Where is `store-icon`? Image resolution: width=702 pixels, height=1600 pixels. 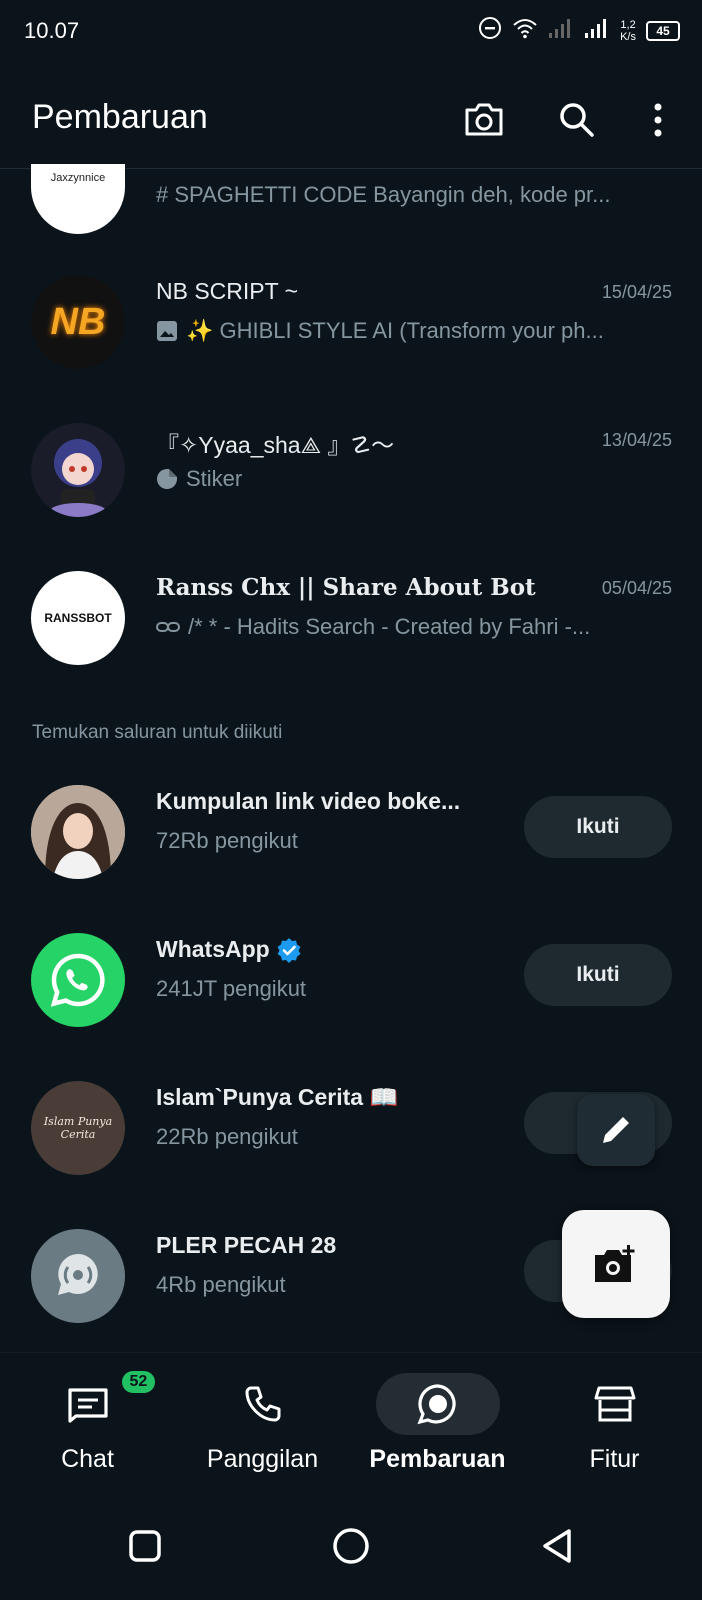
store-icon is located at coordinates (614, 1404).